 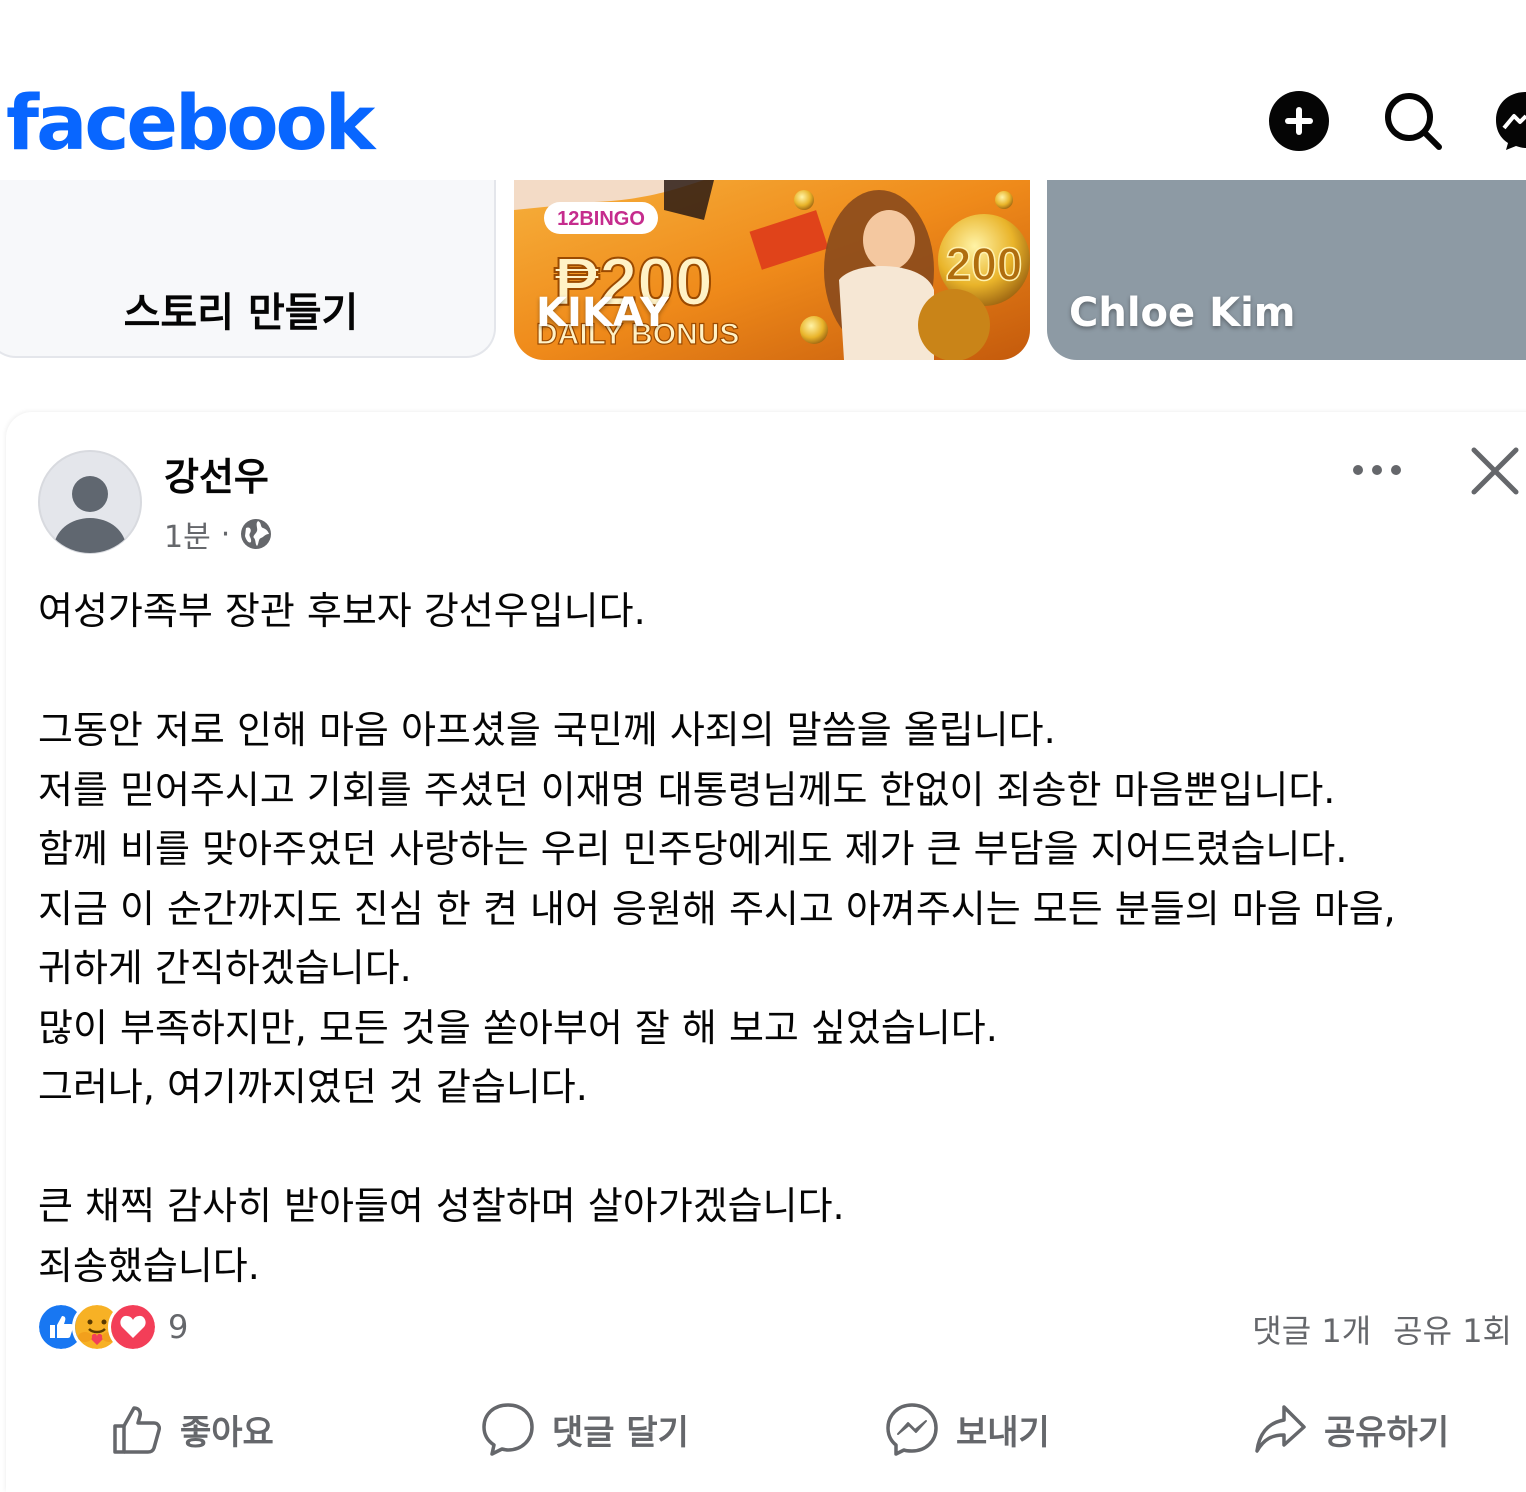 I want to click on send-label: 보내기, so click(x=1003, y=1432).